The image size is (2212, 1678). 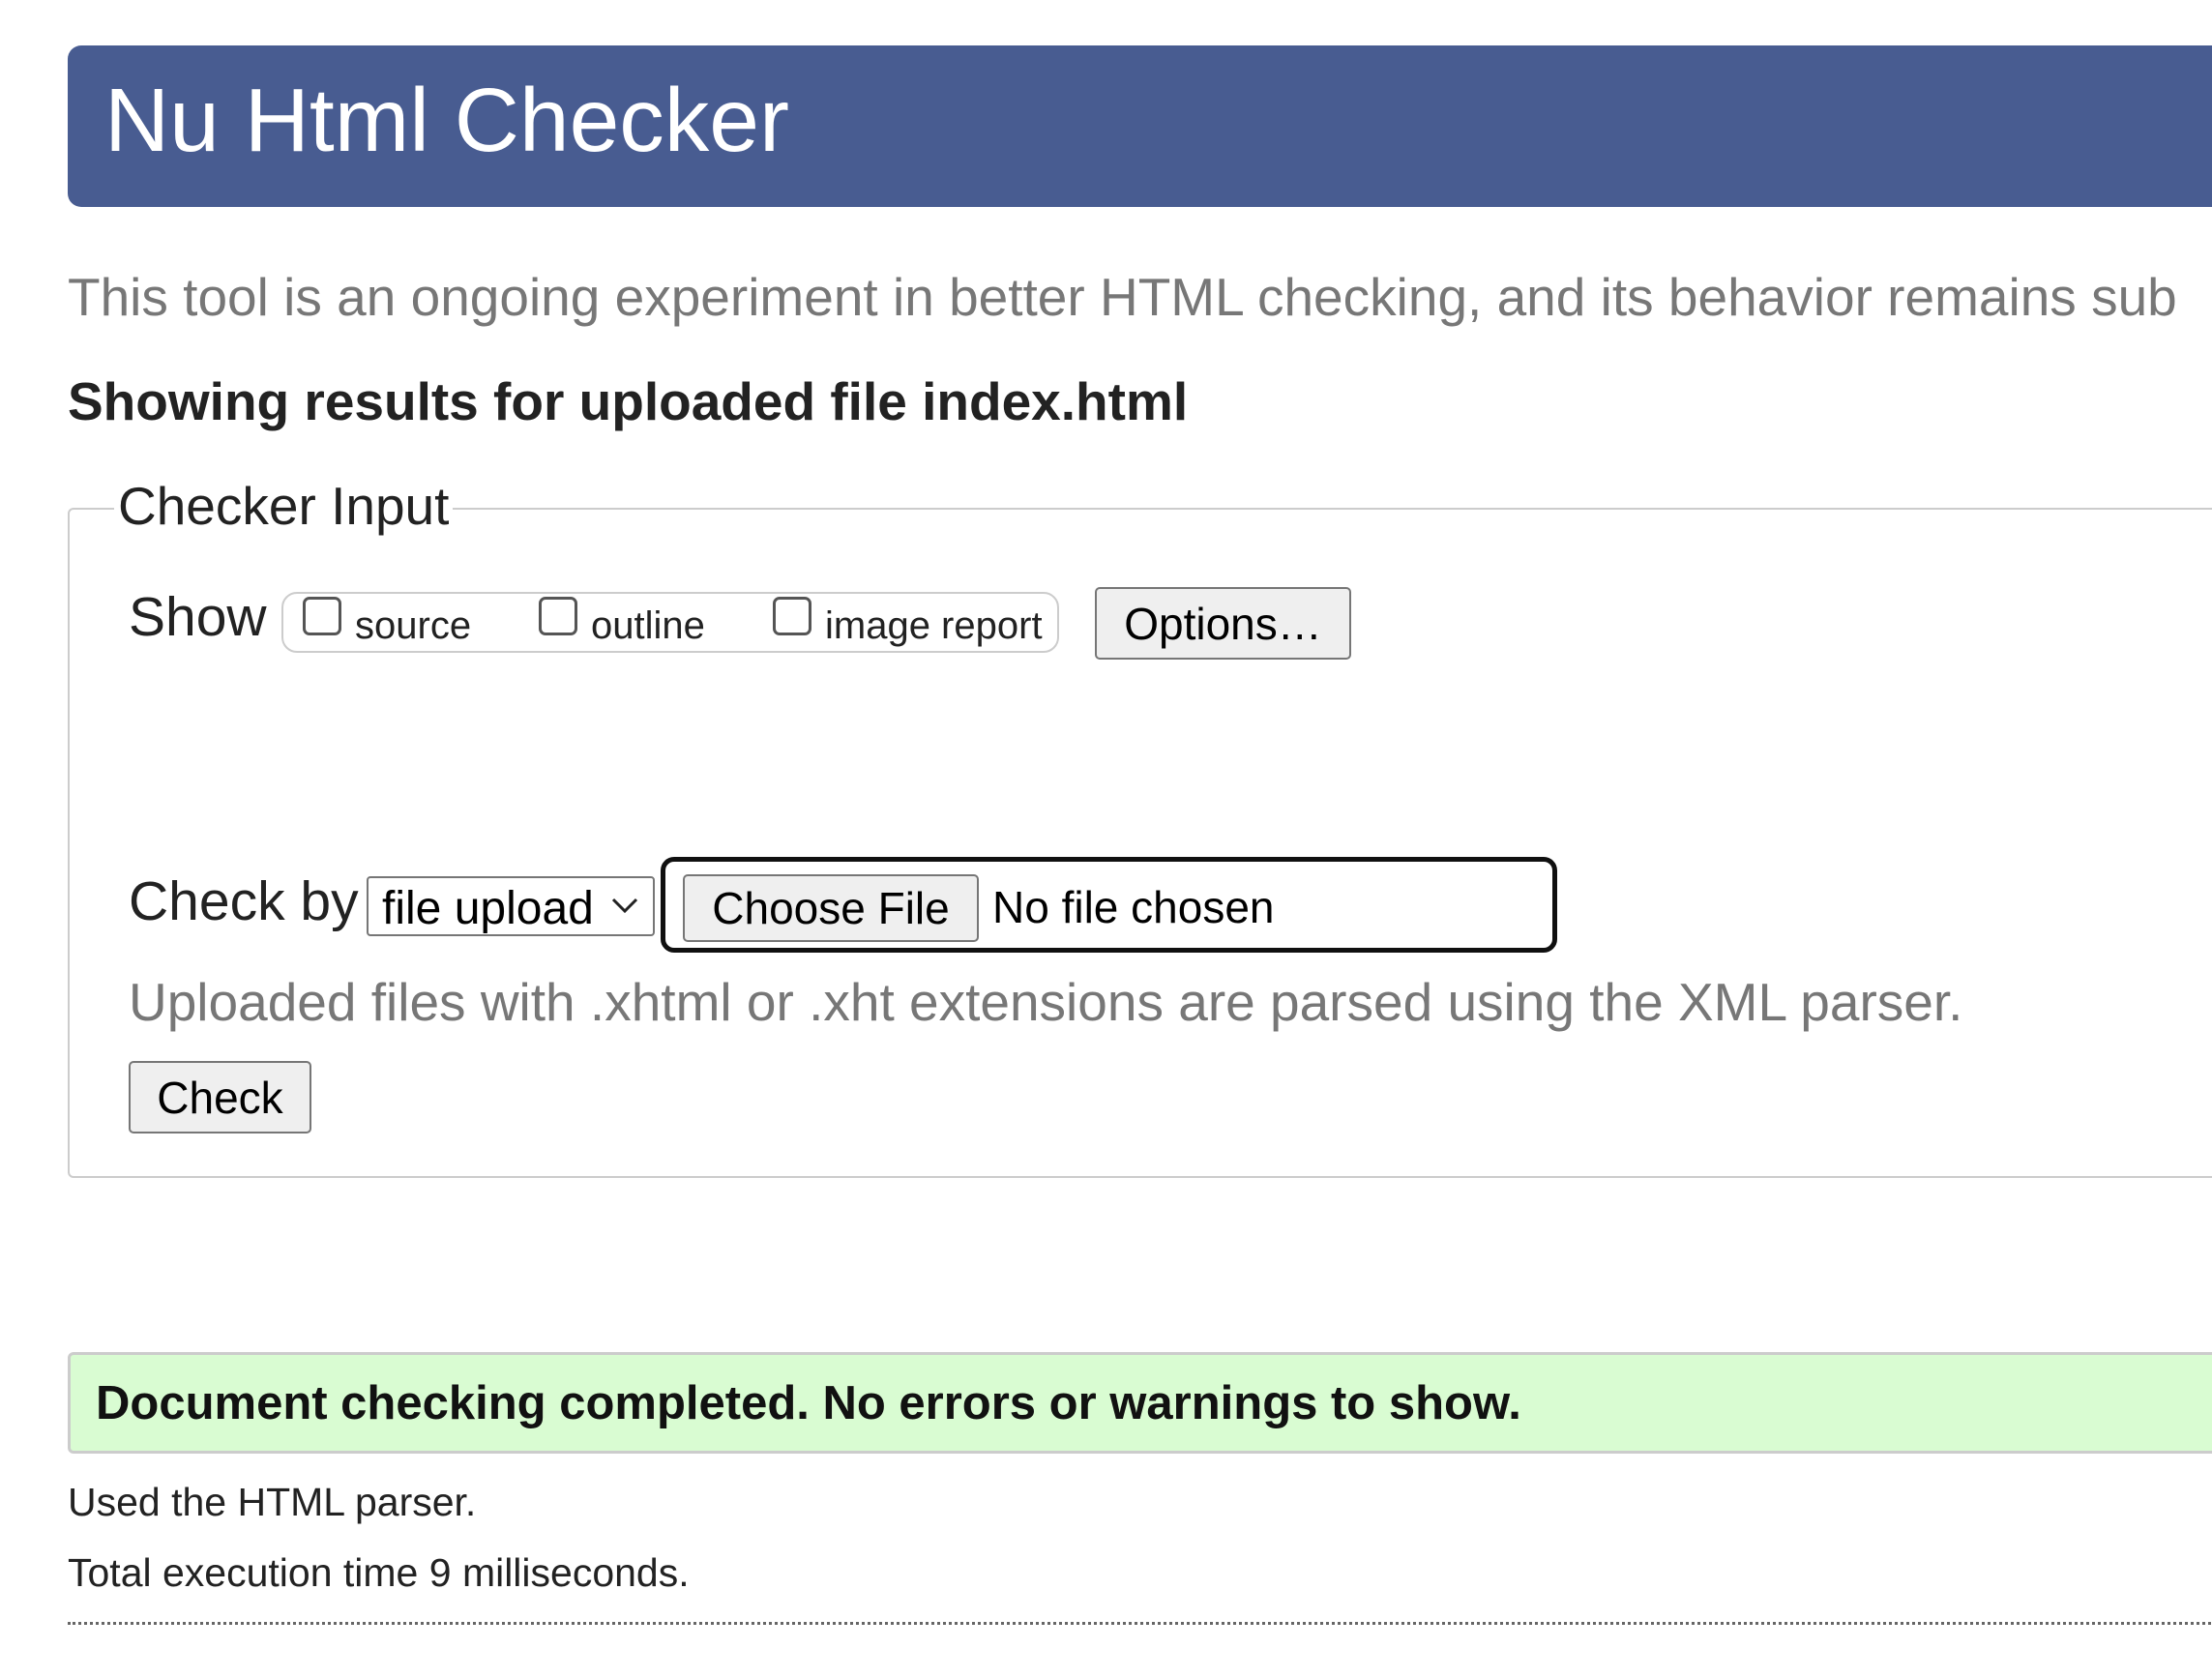 I want to click on source-checkbox-label: source, so click(x=413, y=625).